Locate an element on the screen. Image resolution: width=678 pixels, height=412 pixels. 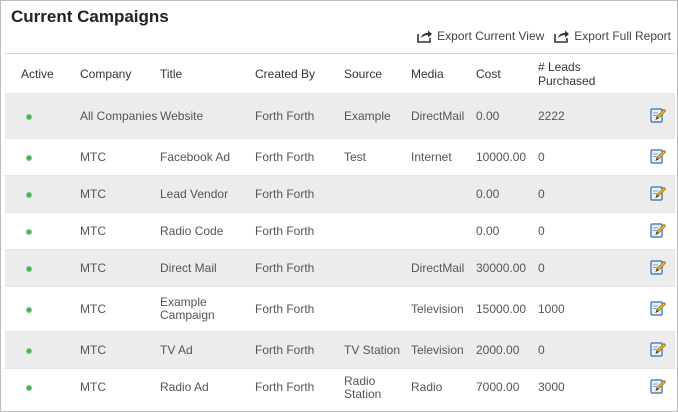
column-header-active: Active is located at coordinates (42, 74).